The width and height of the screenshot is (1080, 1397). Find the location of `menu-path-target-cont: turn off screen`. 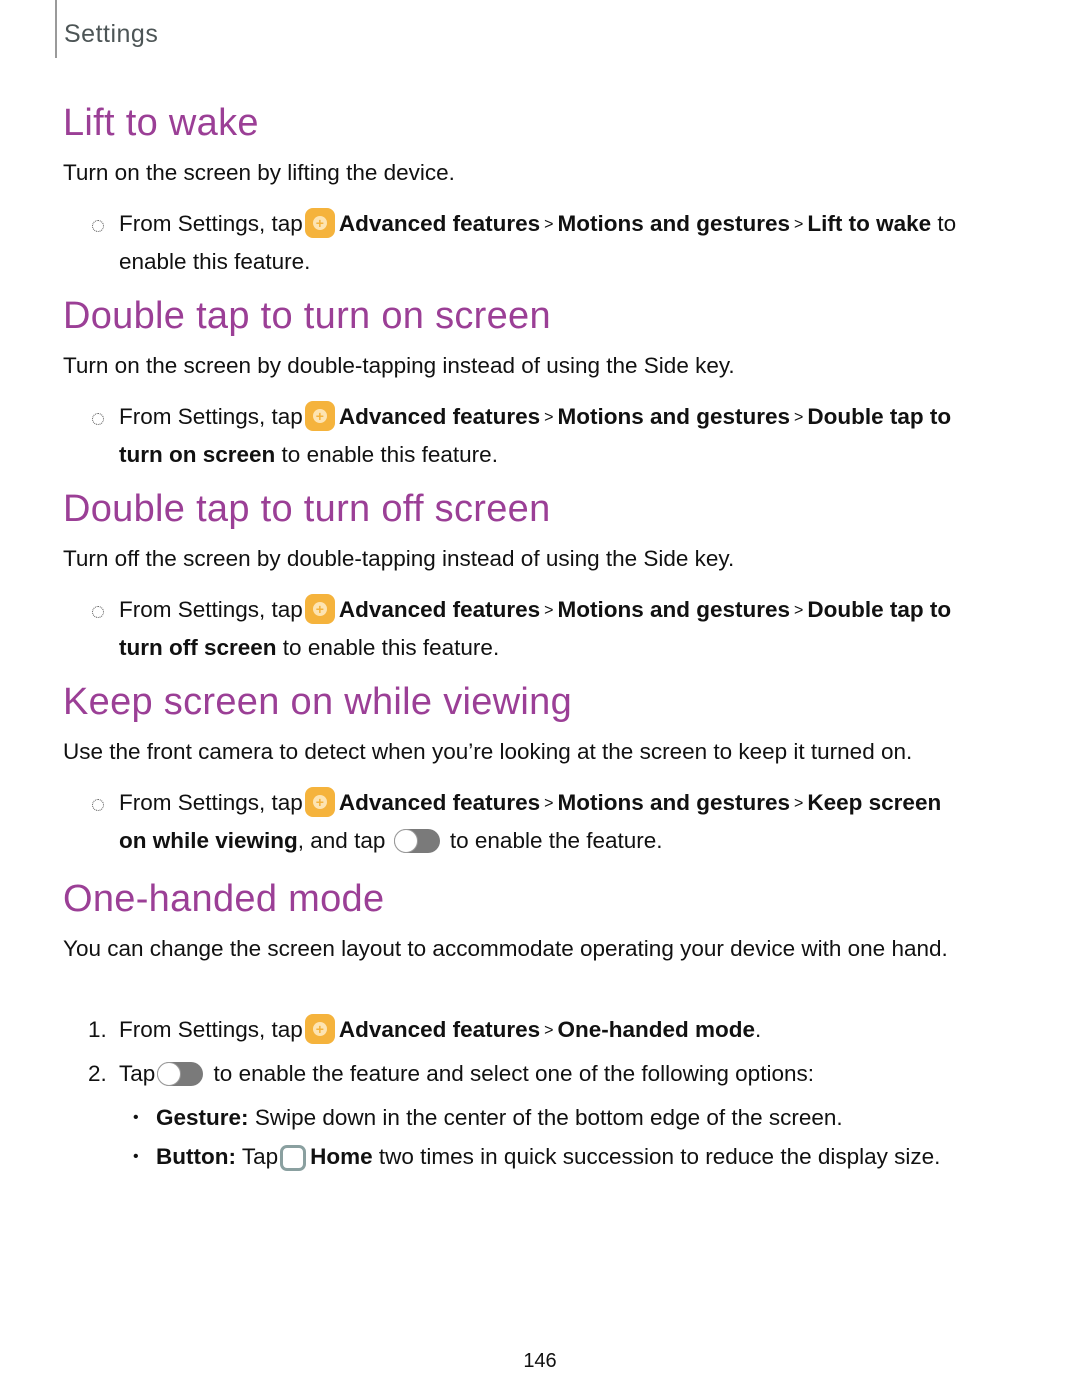

menu-path-target-cont: turn off screen is located at coordinates (198, 647).